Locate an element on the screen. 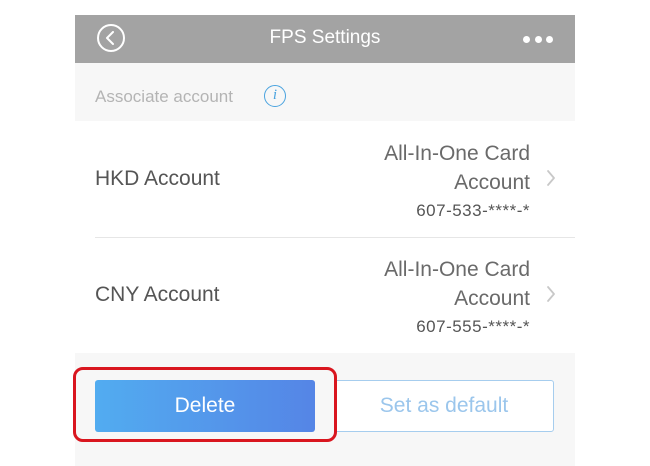 Image resolution: width=650 pixels, height=466 pixels. account-number: 607-555-****-* is located at coordinates (473, 326).